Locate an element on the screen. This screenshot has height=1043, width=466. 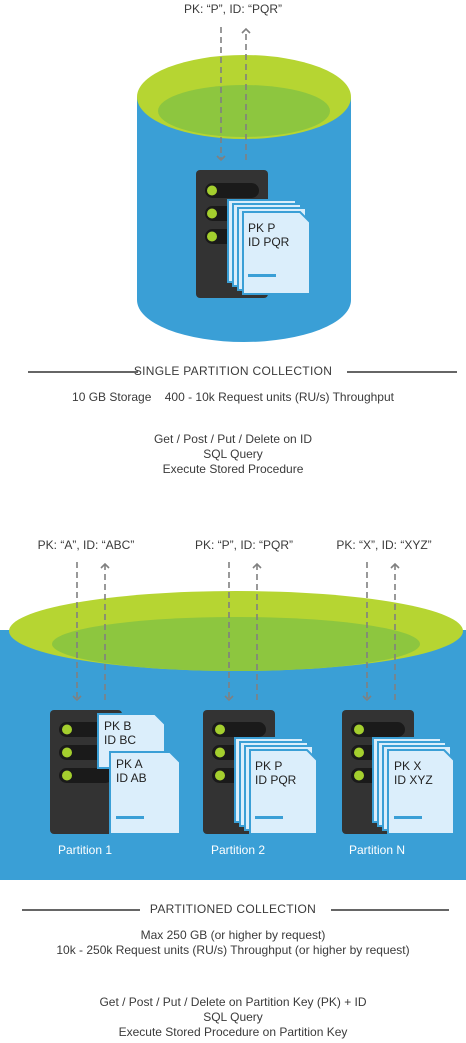
partitioned-title-rule-right is located at coordinates (390, 910).